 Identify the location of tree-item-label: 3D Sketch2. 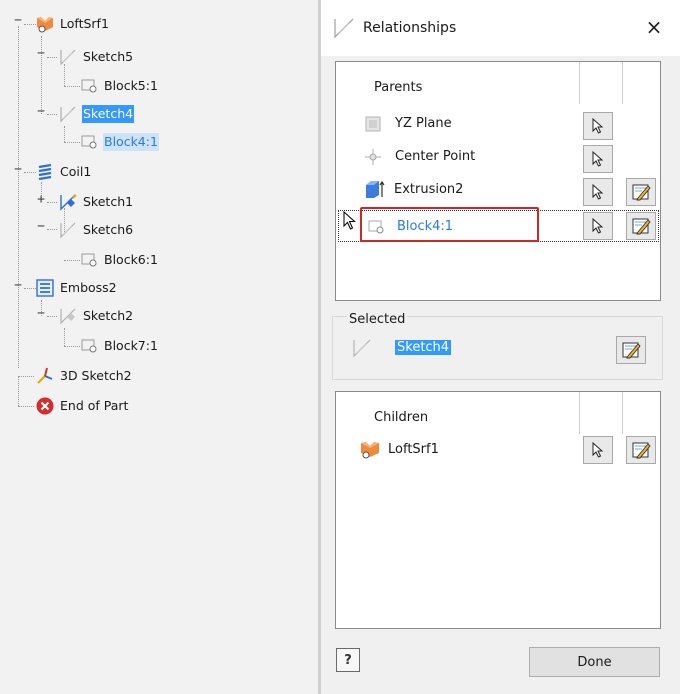
(96, 375).